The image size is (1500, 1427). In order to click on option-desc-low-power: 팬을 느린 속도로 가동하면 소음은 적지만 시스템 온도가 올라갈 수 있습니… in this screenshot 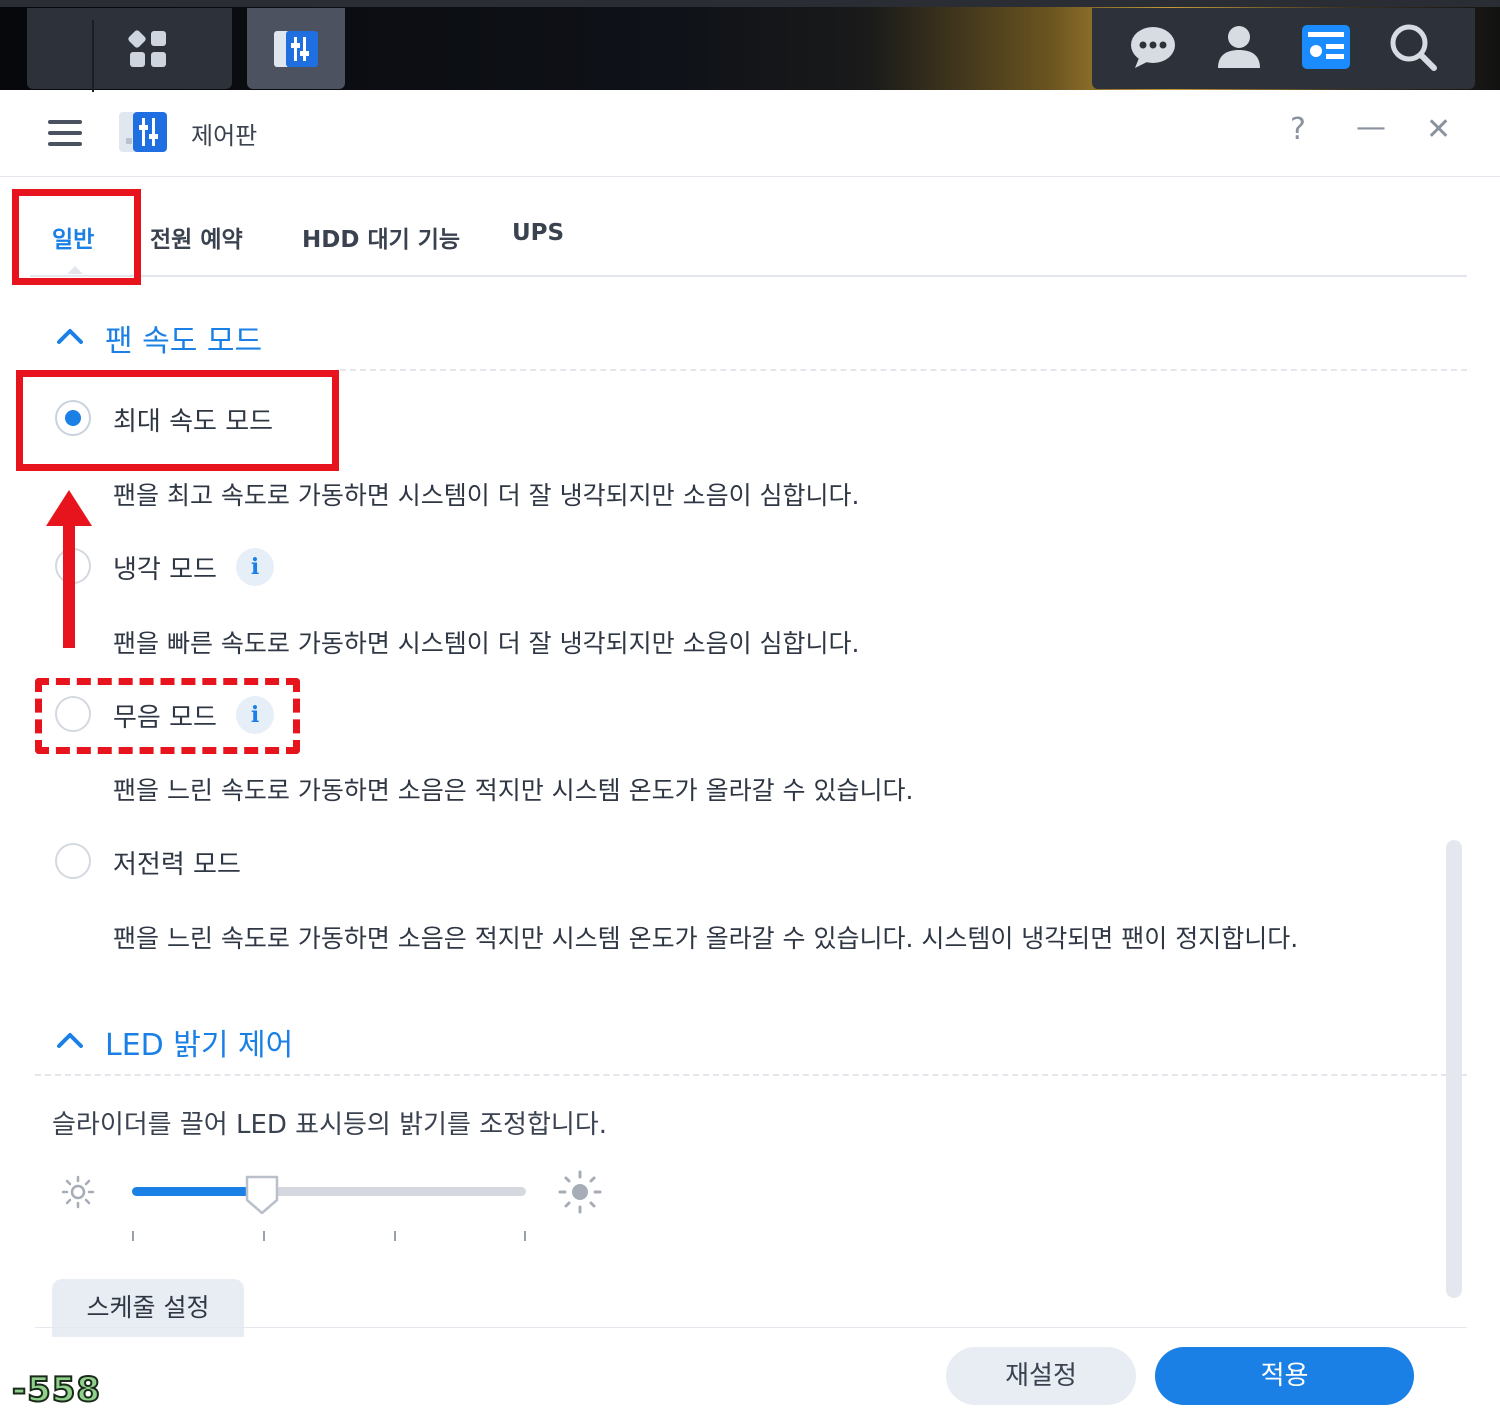, I will do `click(706, 938)`.